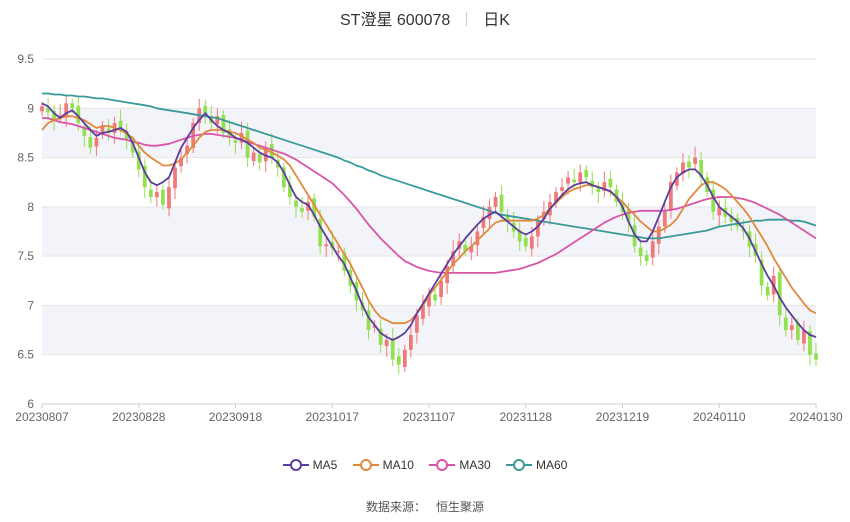  What do you see at coordinates (425, 465) in the screenshot?
I see `chart-legend: MA5 MA10 MA30 MA60` at bounding box center [425, 465].